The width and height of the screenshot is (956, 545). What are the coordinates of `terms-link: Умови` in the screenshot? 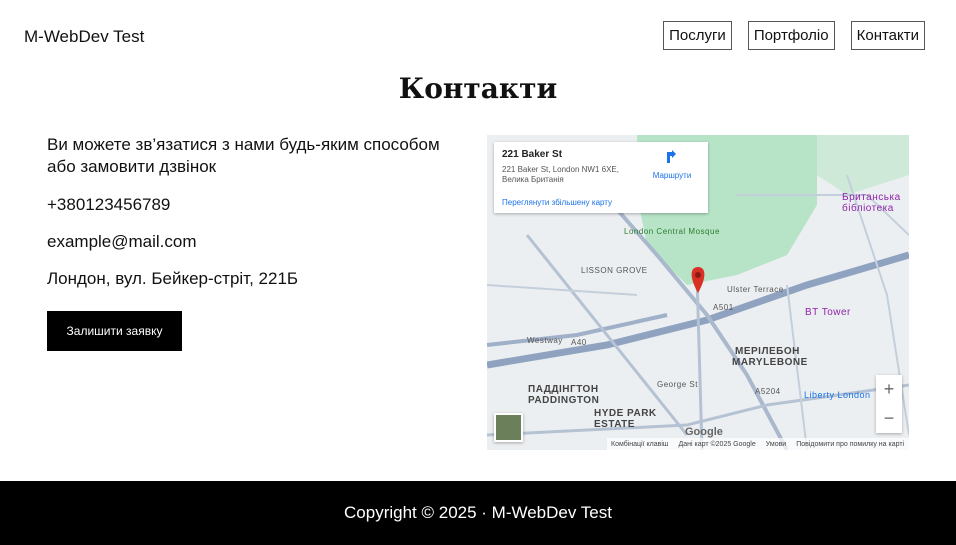 It's located at (776, 444).